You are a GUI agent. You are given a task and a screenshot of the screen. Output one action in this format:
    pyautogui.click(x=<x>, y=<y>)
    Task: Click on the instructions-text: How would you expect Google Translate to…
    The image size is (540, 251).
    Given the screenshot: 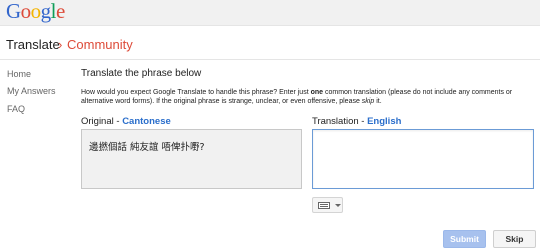 What is the action you would take?
    pyautogui.click(x=303, y=97)
    